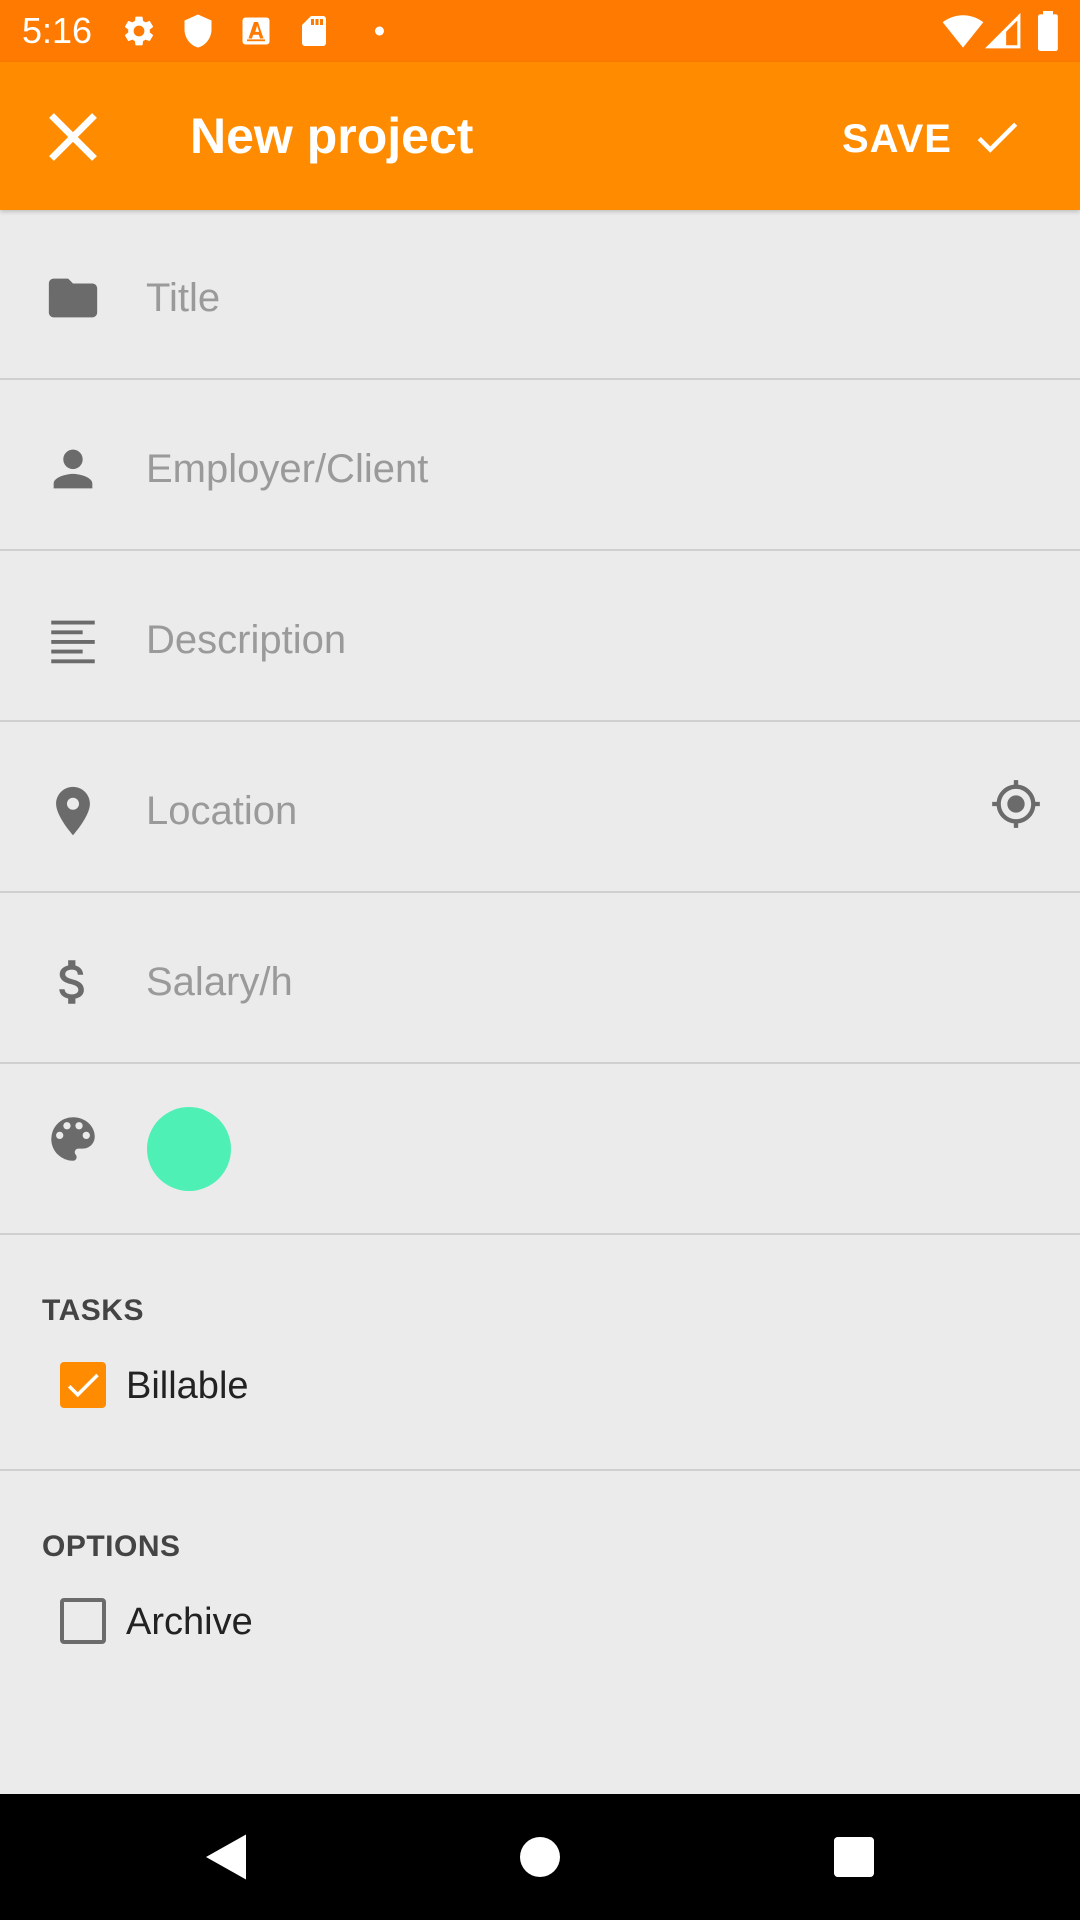  What do you see at coordinates (379, 31) in the screenshot?
I see `dot-icon` at bounding box center [379, 31].